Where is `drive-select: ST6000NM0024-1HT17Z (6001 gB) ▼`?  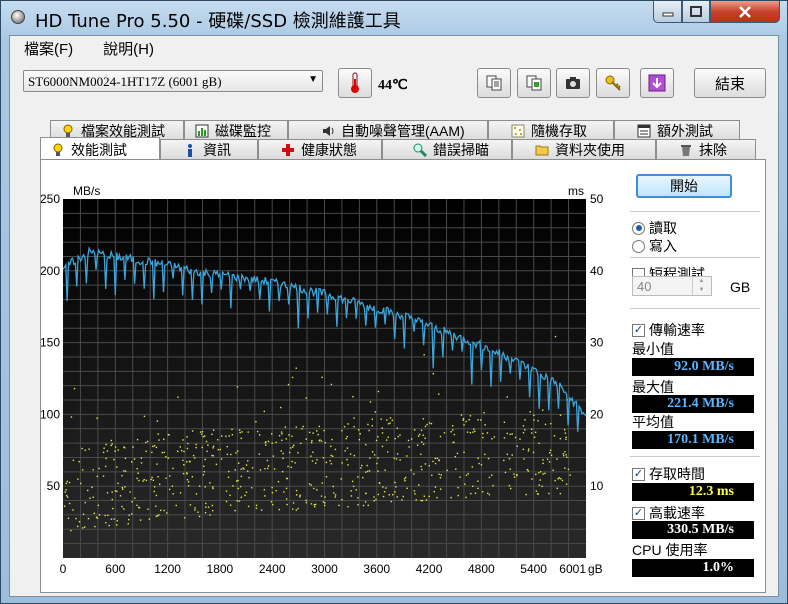
drive-select: ST6000NM0024-1HT17Z (6001 gB) ▼ is located at coordinates (173, 81).